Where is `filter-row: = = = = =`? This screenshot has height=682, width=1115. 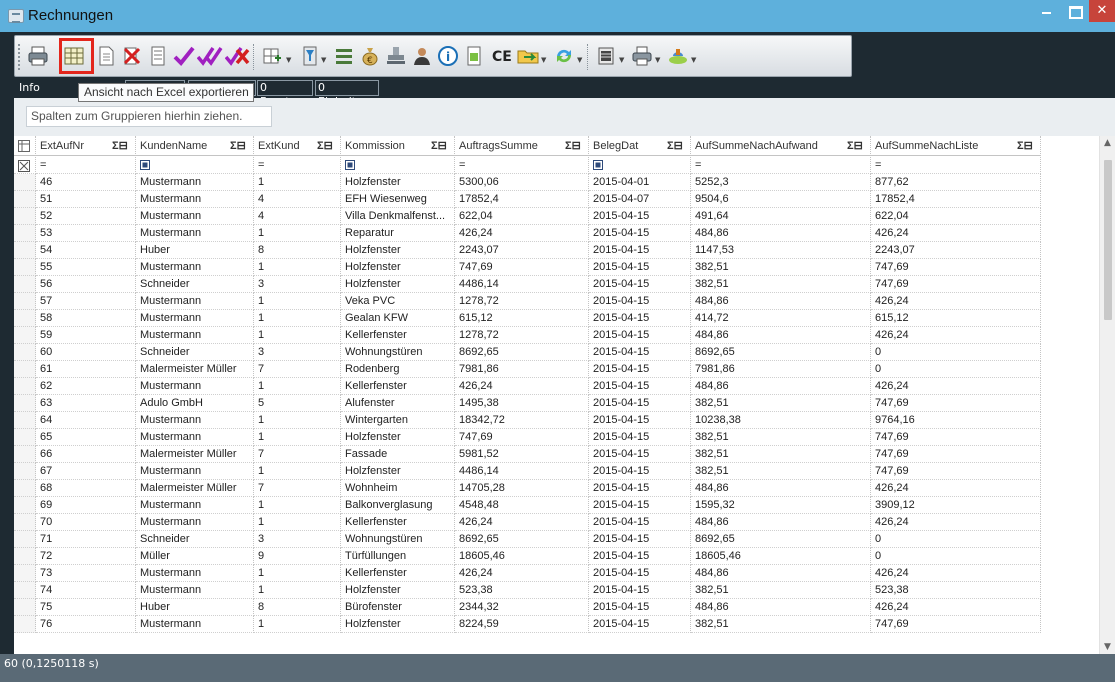 filter-row: = = = = = is located at coordinates (556, 165).